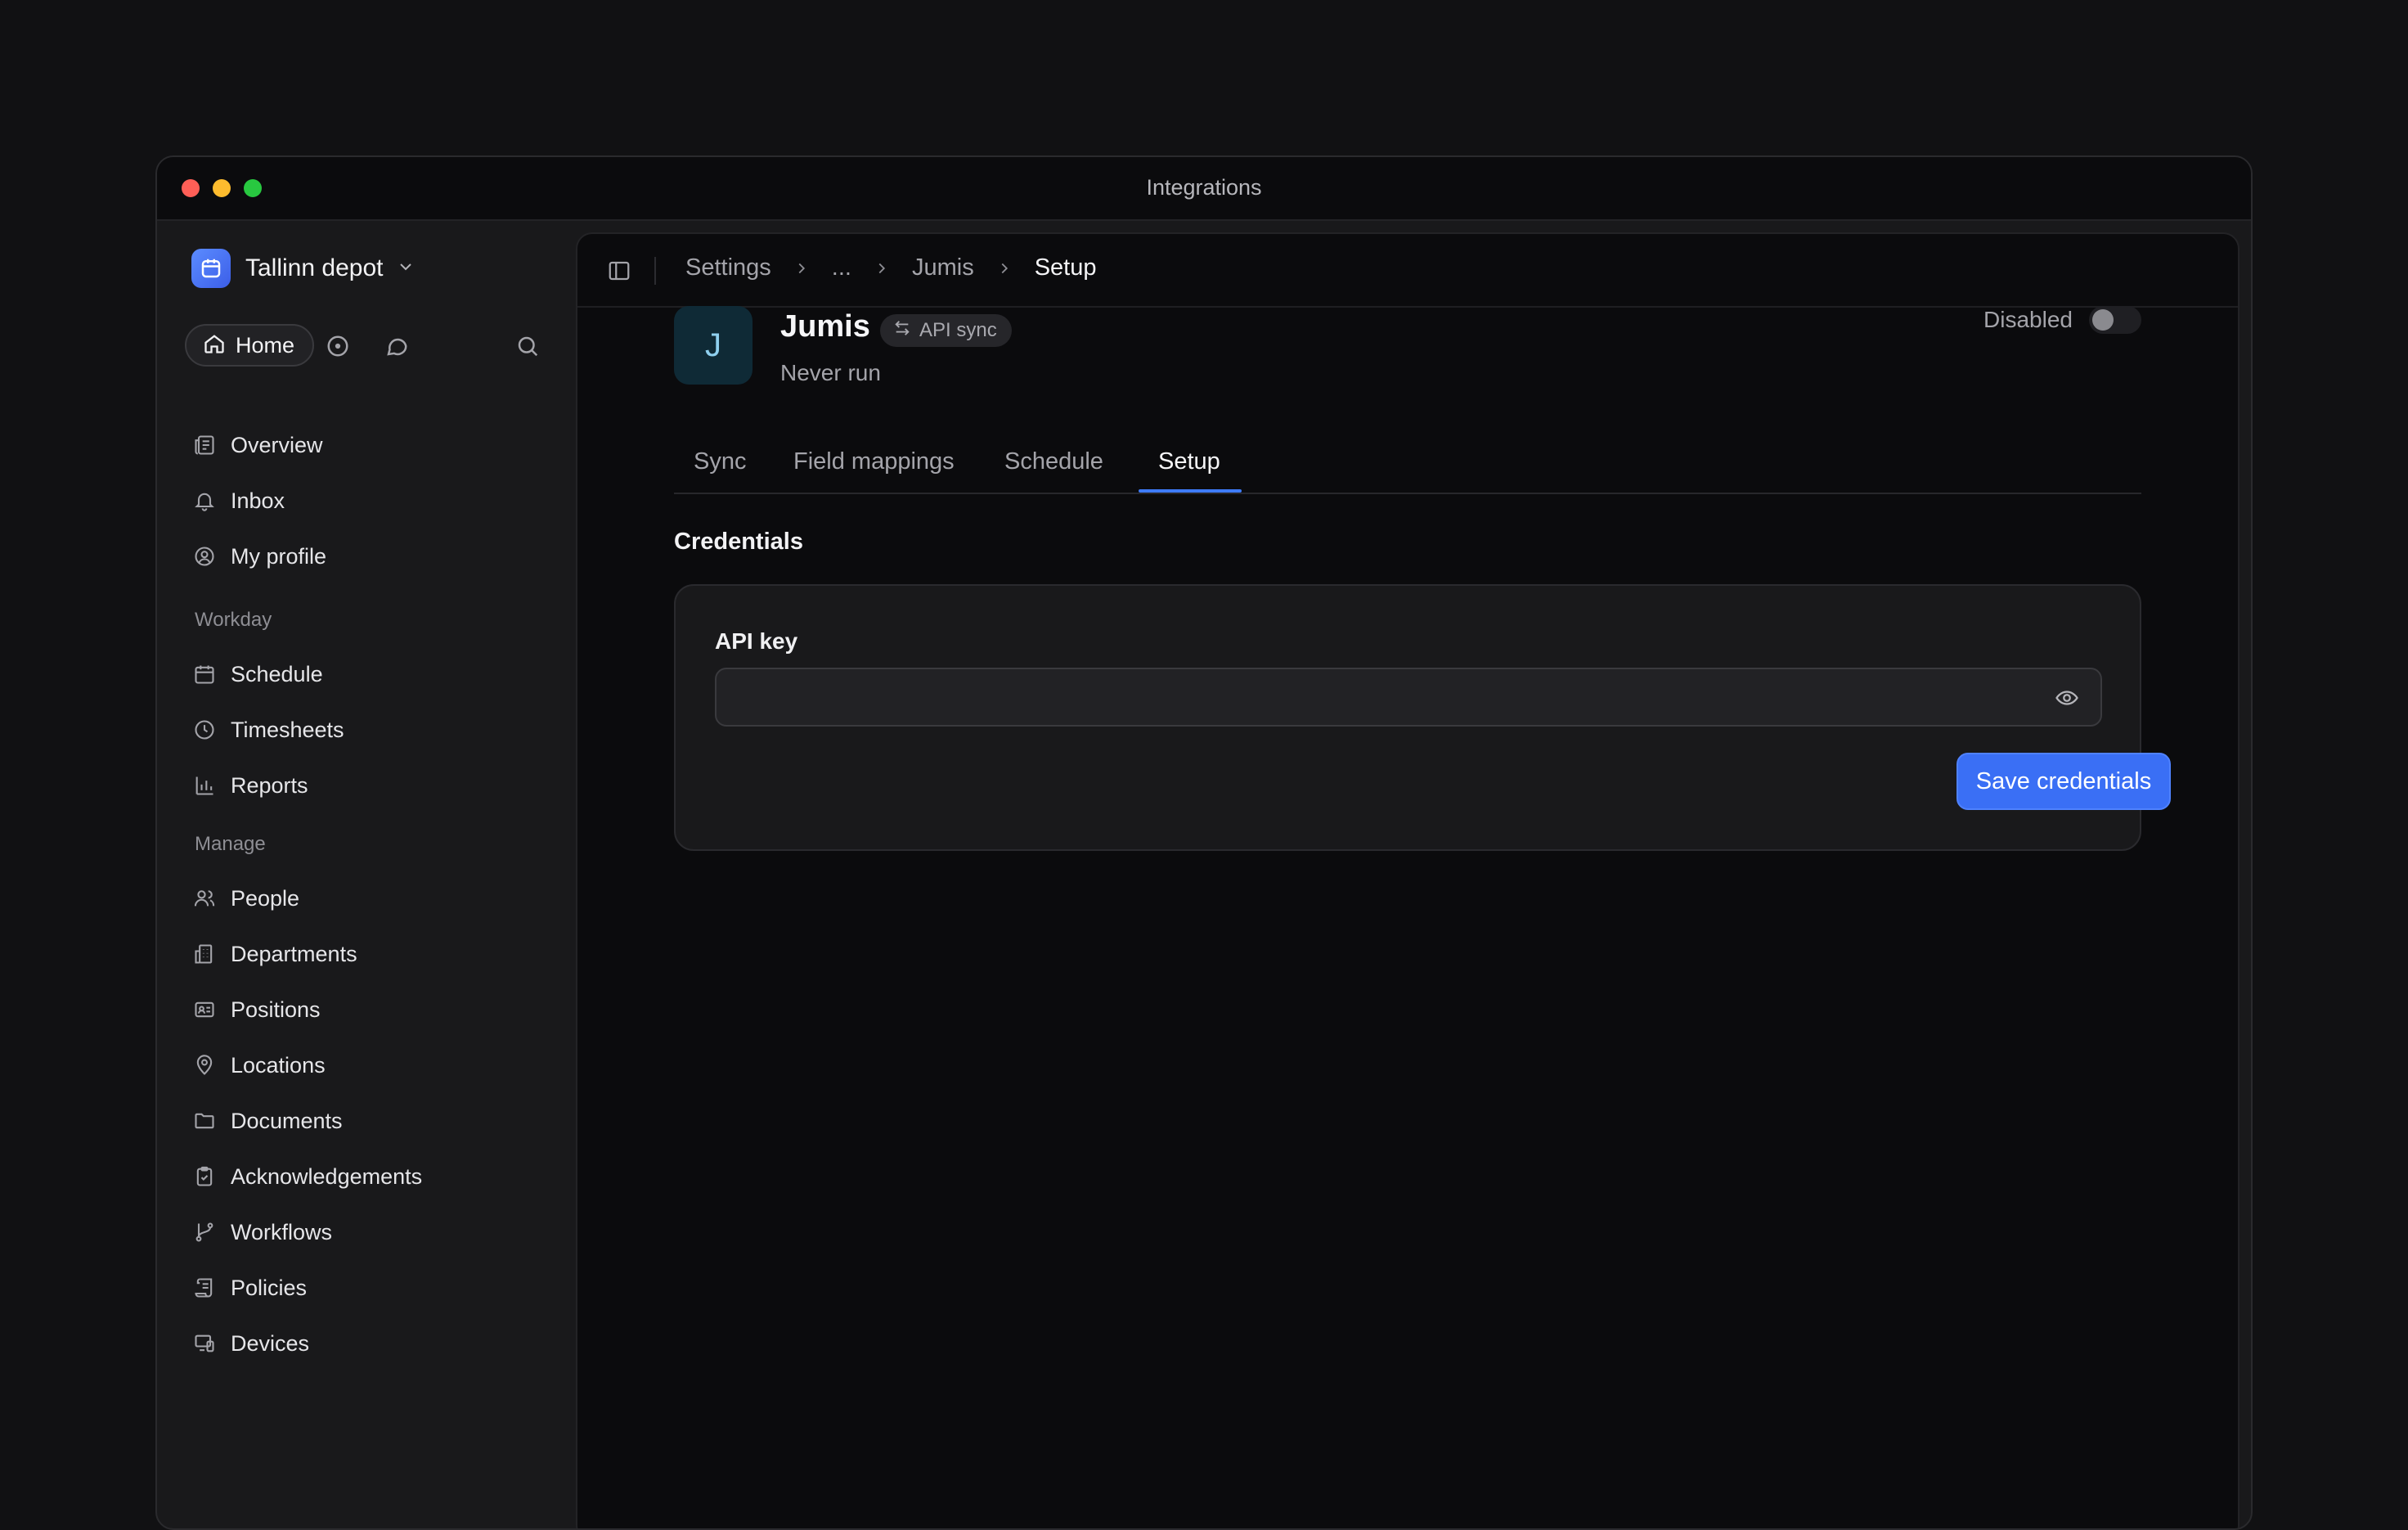  What do you see at coordinates (958, 330) in the screenshot?
I see `badge-label: API sync` at bounding box center [958, 330].